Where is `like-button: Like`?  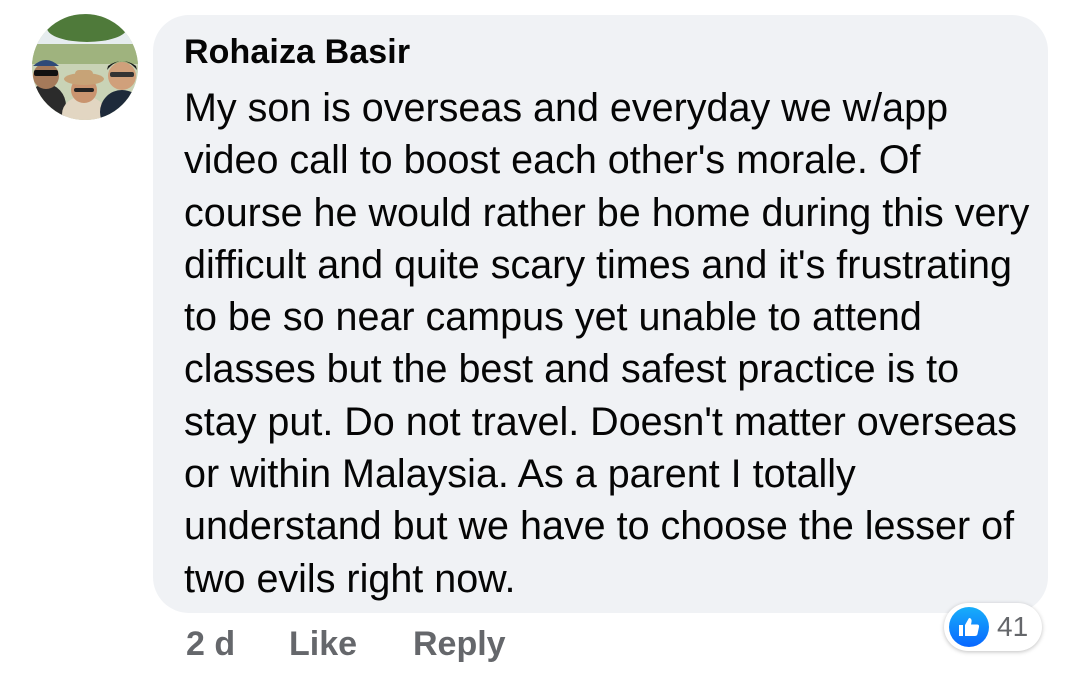
like-button: Like is located at coordinates (323, 644).